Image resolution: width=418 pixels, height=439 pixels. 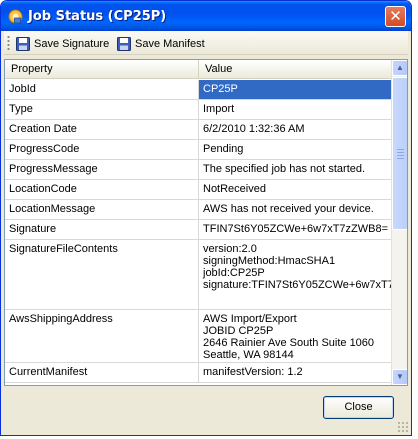 I want to click on value-line: jobId:CP25P, so click(x=234, y=273).